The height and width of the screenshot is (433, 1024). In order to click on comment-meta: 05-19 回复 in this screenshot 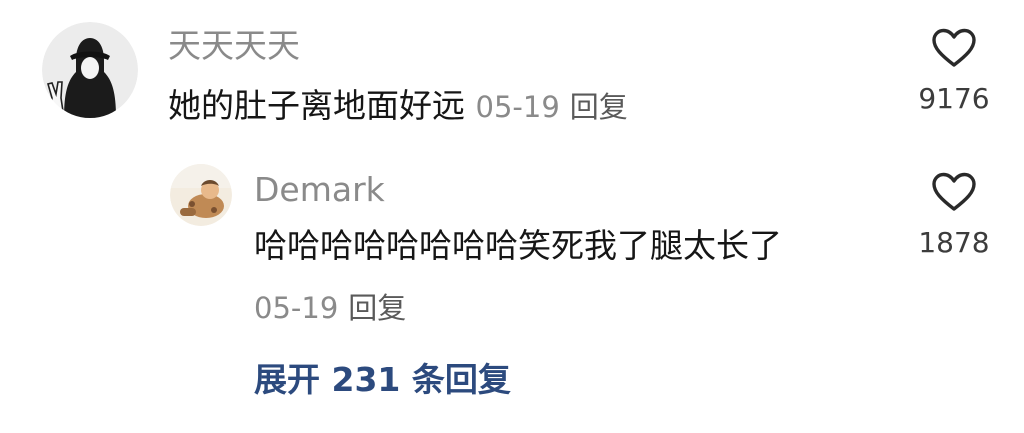, I will do `click(552, 107)`.